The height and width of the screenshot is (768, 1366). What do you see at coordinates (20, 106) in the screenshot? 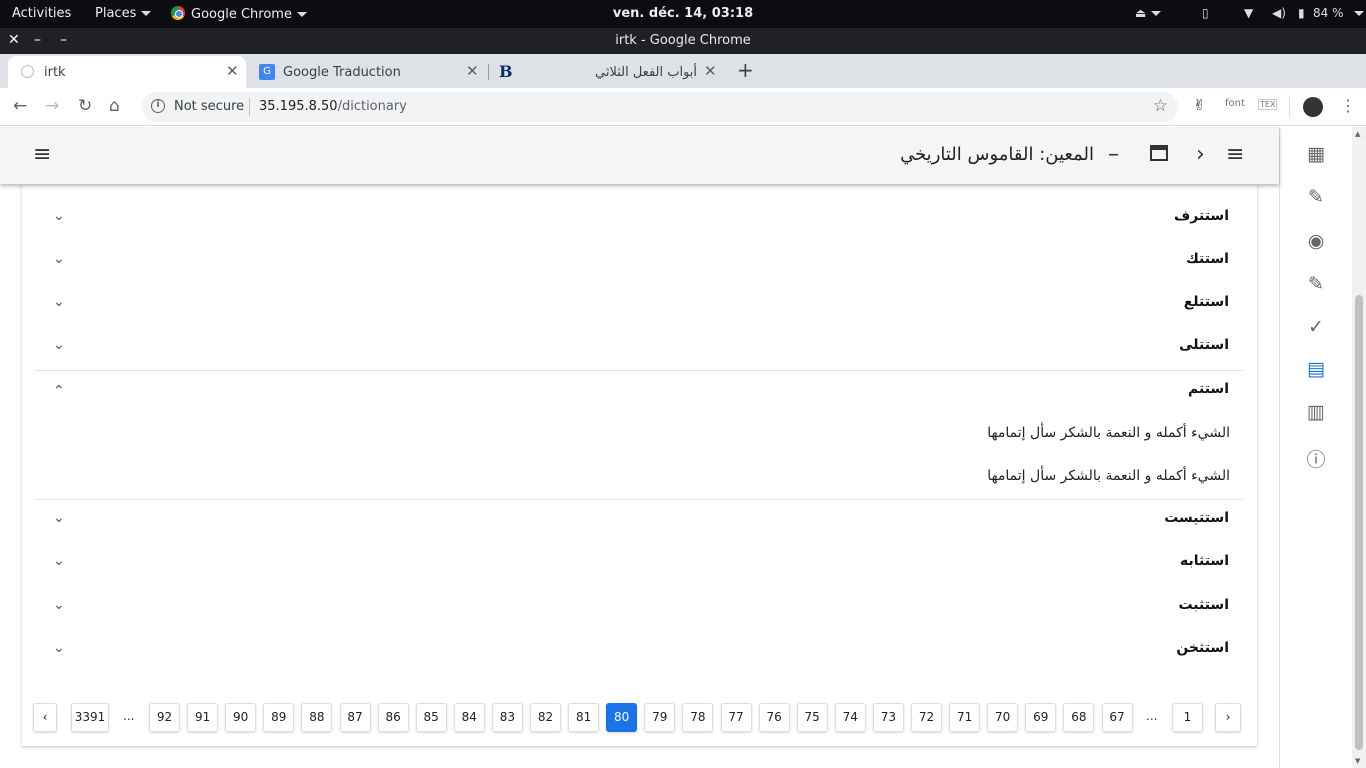
I see `back-icon: ←` at bounding box center [20, 106].